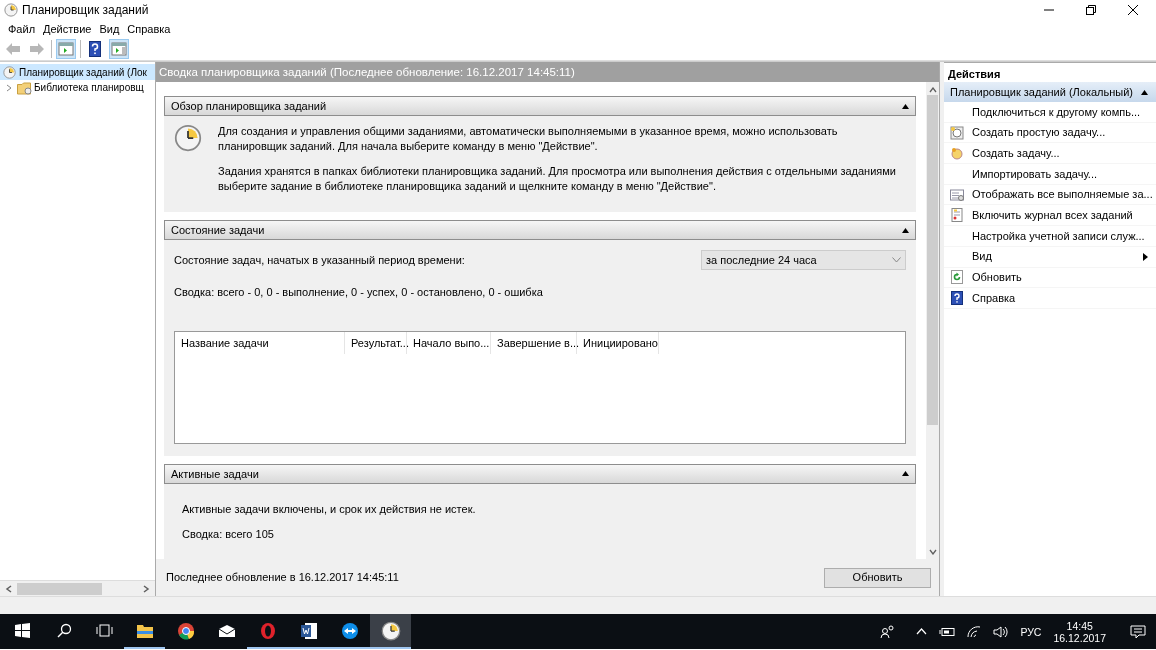  I want to click on scroll-right-icon, so click(146, 588).